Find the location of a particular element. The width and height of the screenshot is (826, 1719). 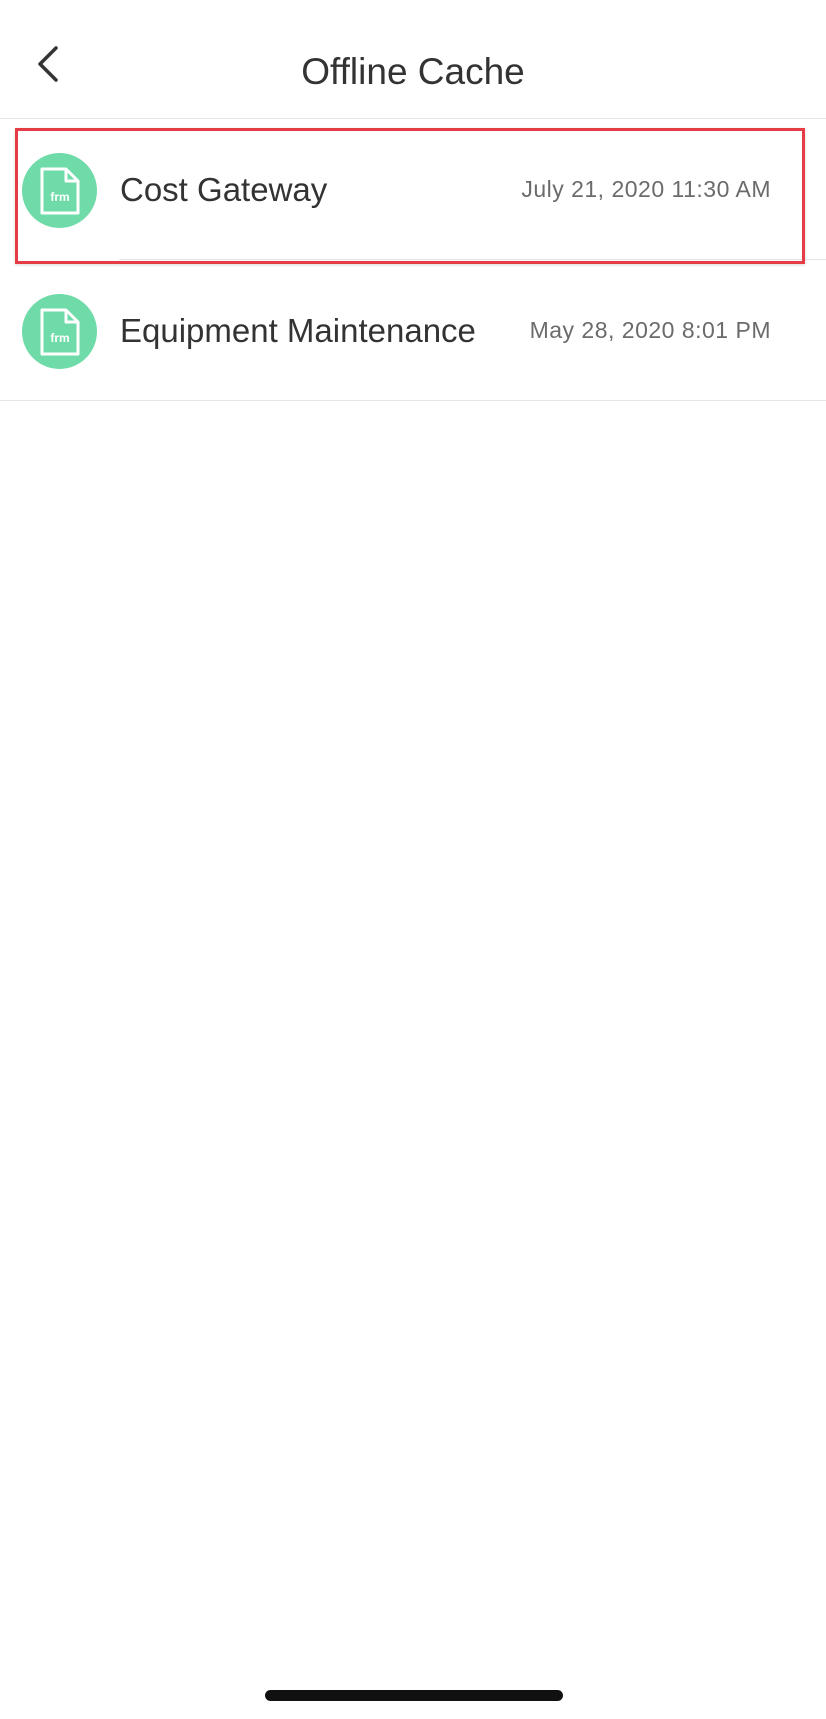

navigation-bar: Offline Cache is located at coordinates (413, 59).